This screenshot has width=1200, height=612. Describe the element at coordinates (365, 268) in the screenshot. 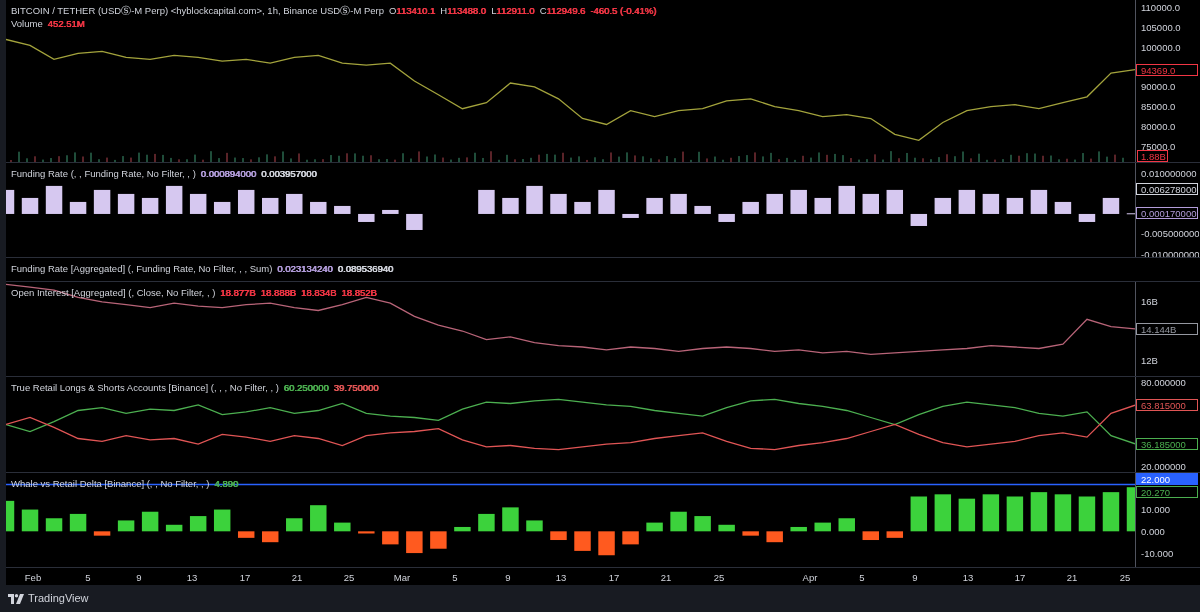

I see `legend-value: 0.089536940` at that location.